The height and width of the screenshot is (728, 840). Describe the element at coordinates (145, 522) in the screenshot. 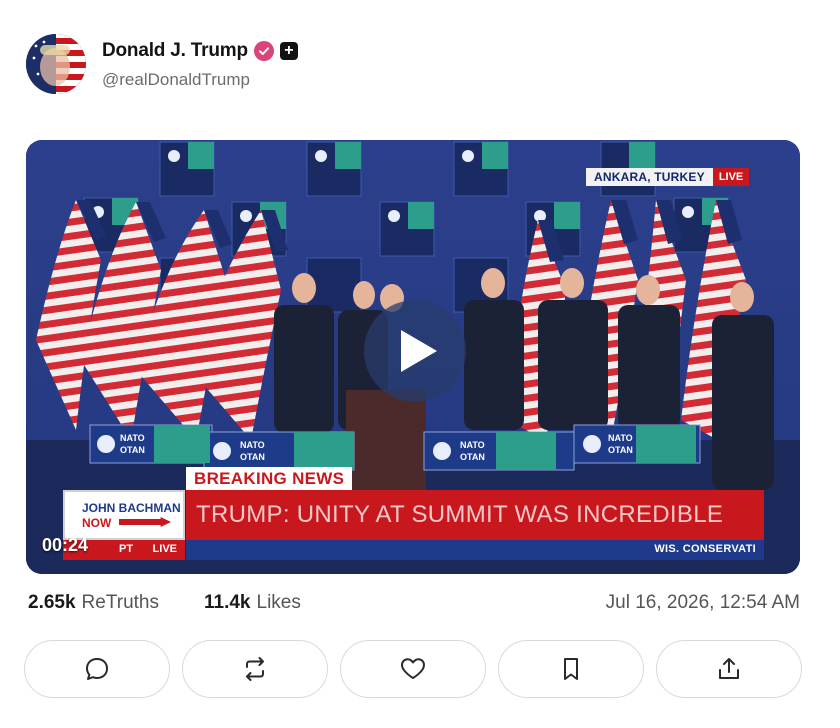

I see `arrow-icon` at that location.